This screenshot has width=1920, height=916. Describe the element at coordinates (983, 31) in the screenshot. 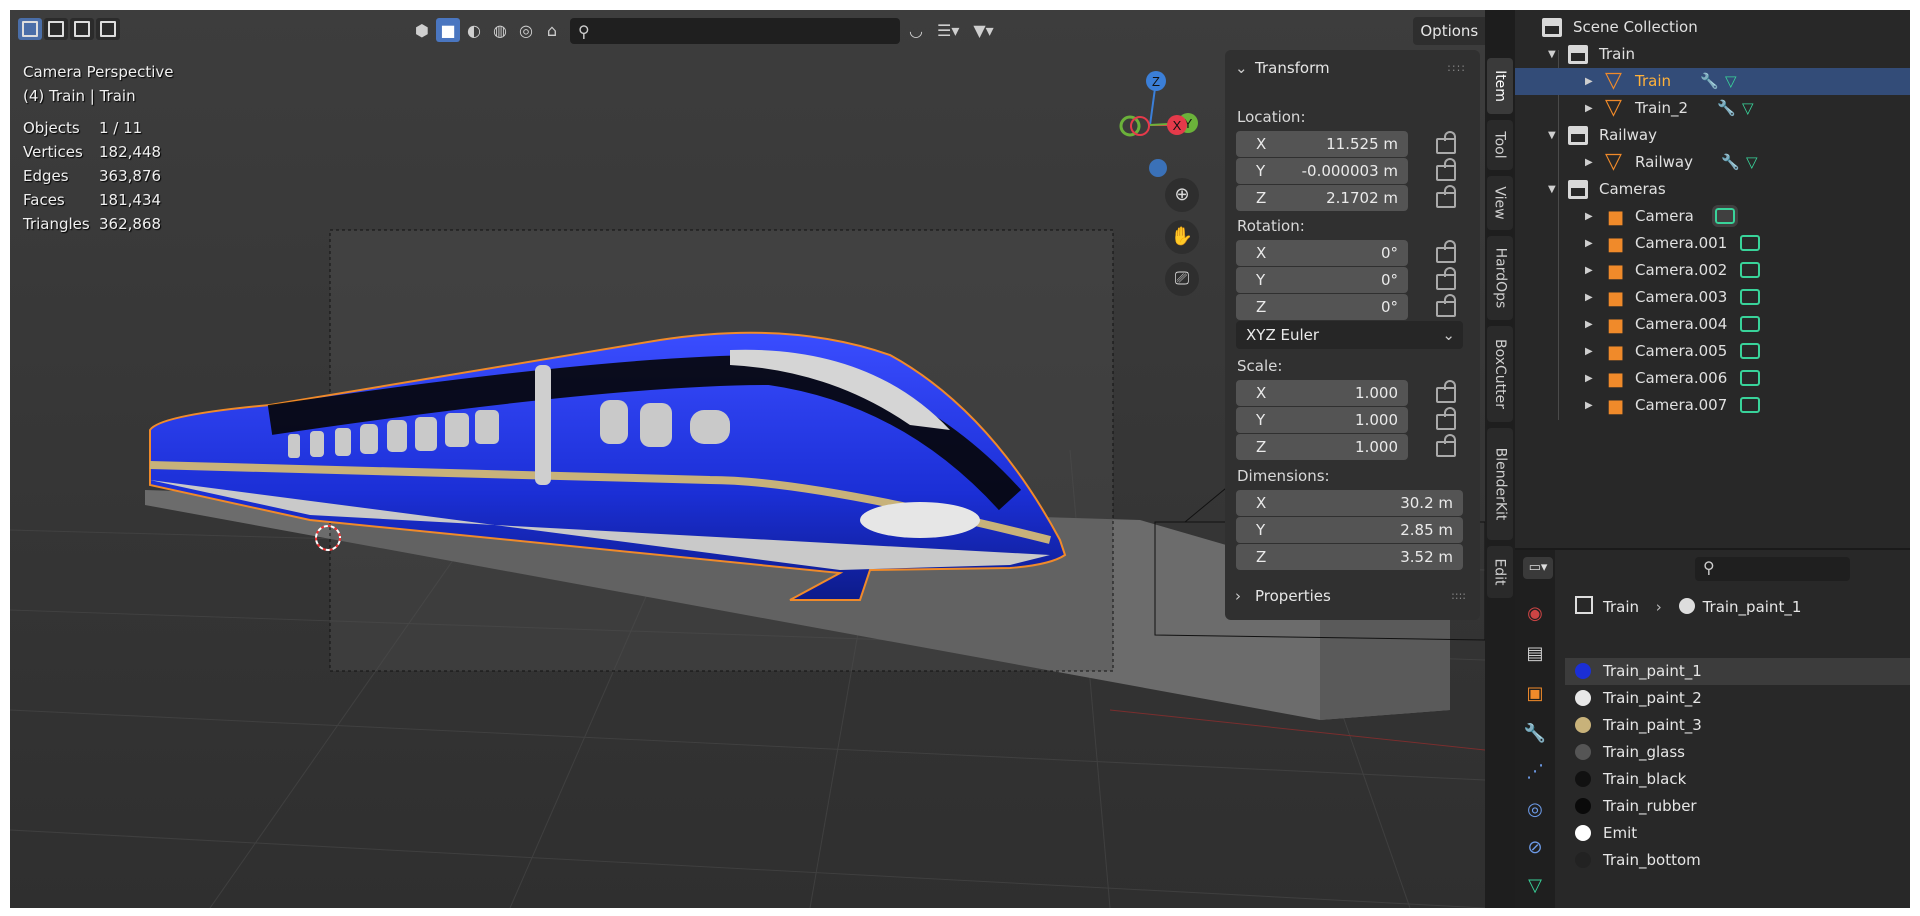

I see `filter-icon: ▼▾` at that location.